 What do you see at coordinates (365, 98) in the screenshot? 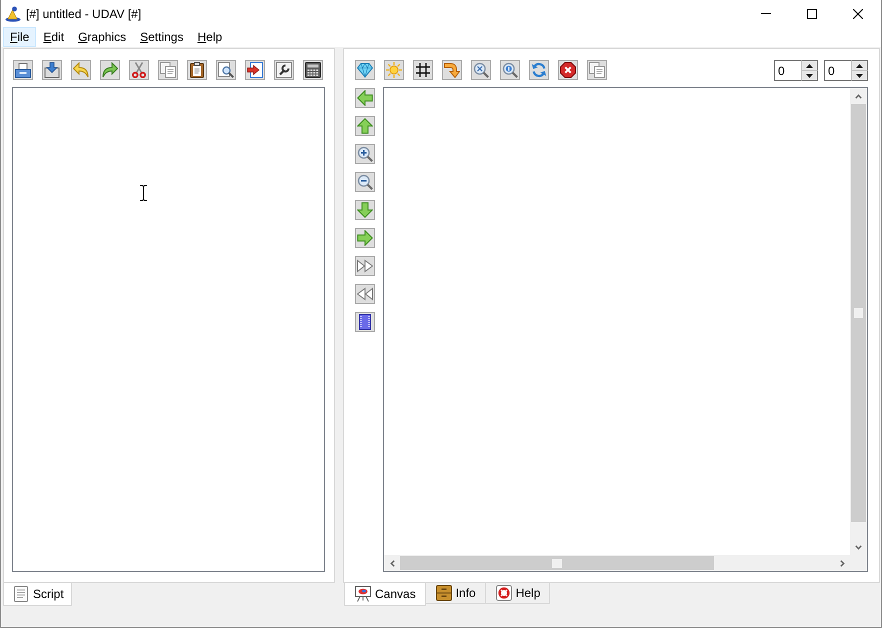
I see `arrow-left-icon` at bounding box center [365, 98].